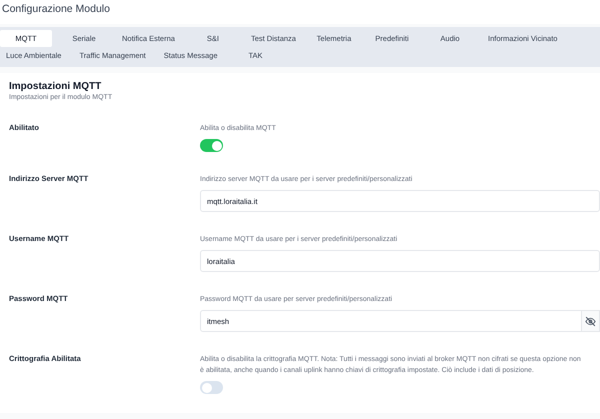  What do you see at coordinates (55, 86) in the screenshot?
I see `section-title: Impostazioni MQTT` at bounding box center [55, 86].